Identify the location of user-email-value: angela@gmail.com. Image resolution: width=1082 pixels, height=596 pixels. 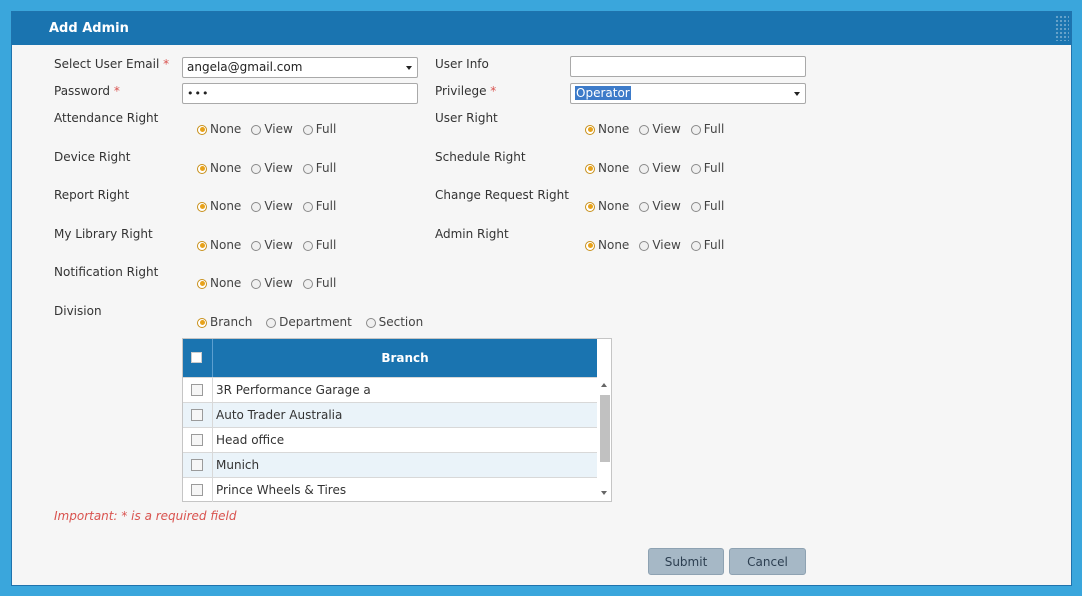
(245, 67).